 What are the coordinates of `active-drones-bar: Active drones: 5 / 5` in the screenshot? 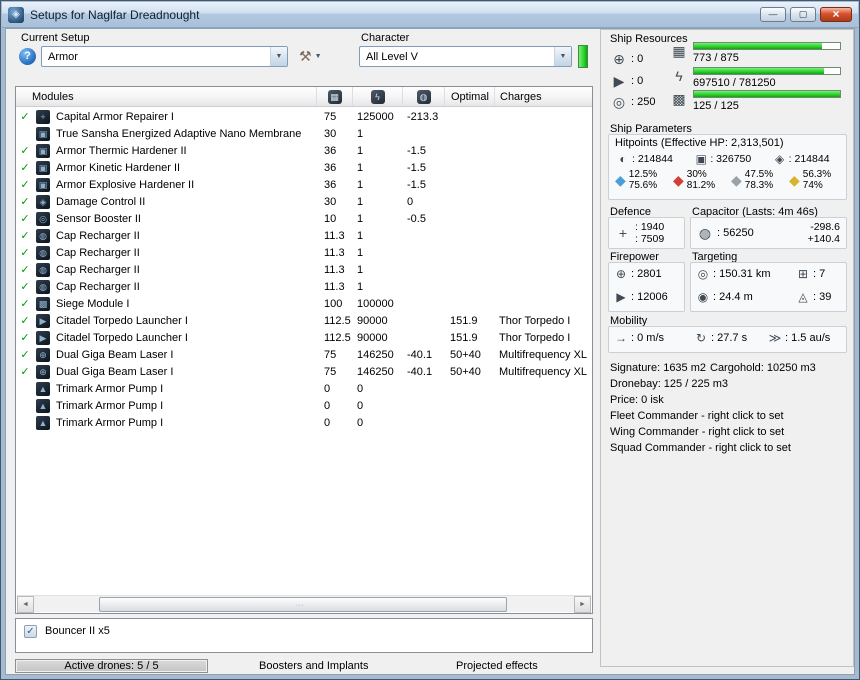 It's located at (111, 666).